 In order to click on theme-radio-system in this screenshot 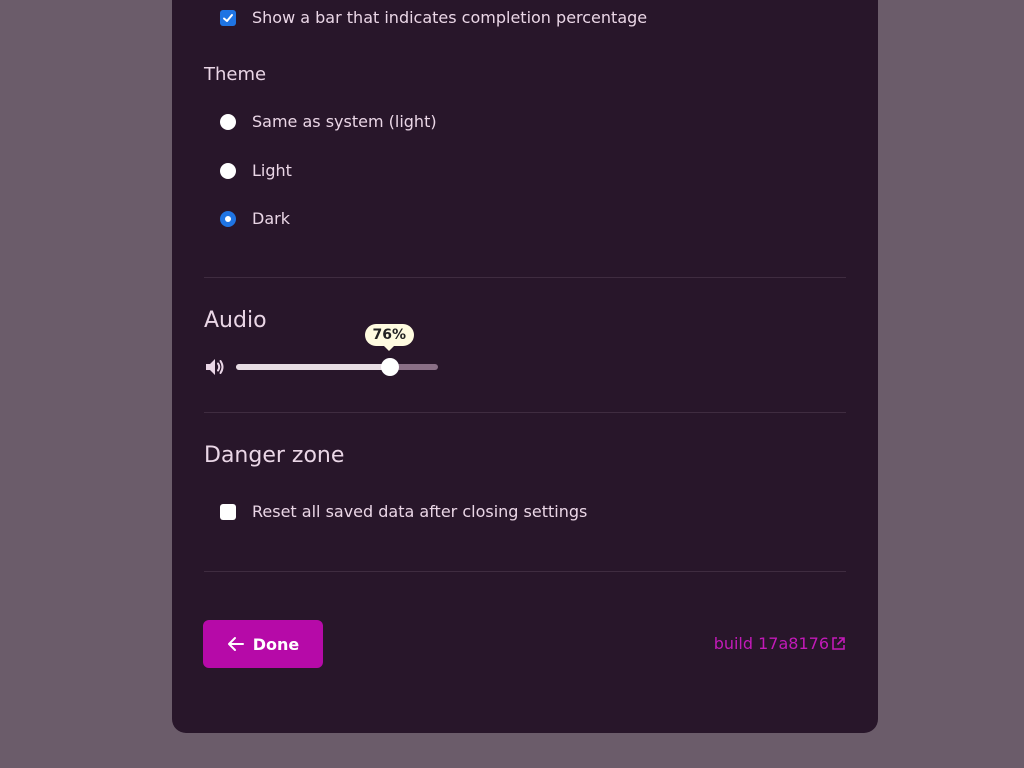, I will do `click(228, 122)`.